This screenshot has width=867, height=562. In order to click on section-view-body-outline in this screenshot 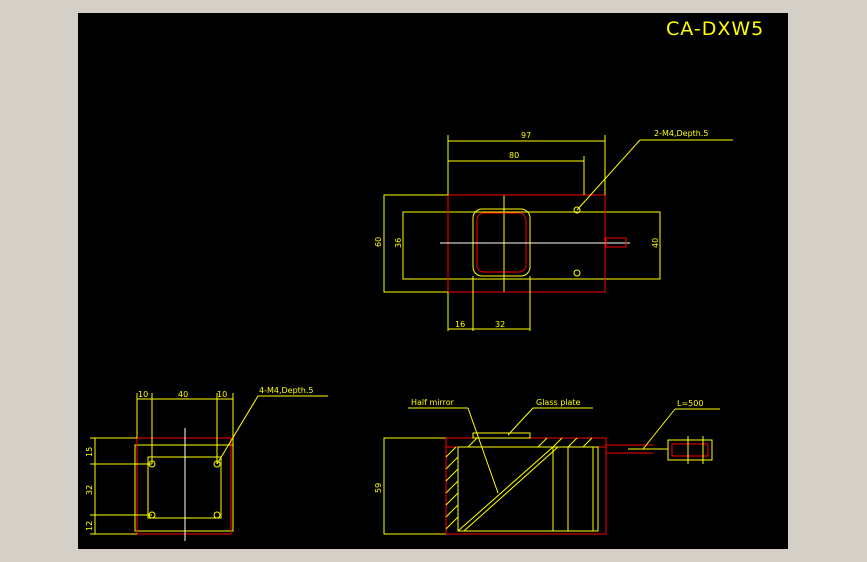, I will do `click(526, 486)`.